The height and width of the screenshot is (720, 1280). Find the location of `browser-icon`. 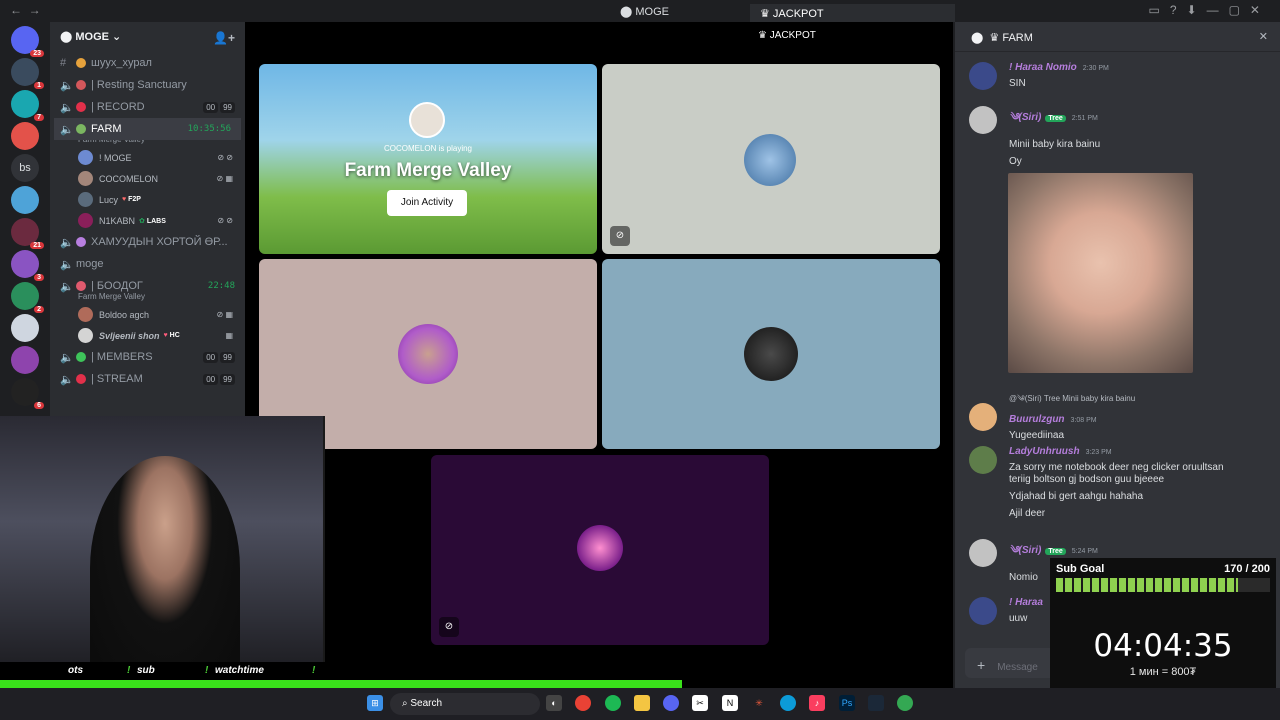

browser-icon is located at coordinates (788, 703).